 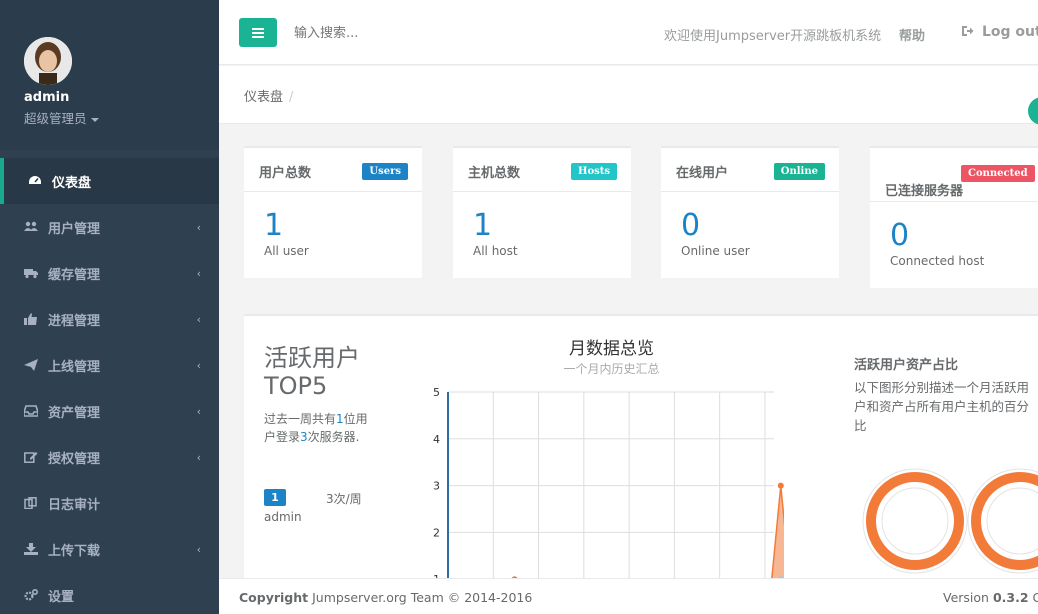 What do you see at coordinates (74, 367) in the screenshot?
I see `sidebar-item-label: 上线管理` at bounding box center [74, 367].